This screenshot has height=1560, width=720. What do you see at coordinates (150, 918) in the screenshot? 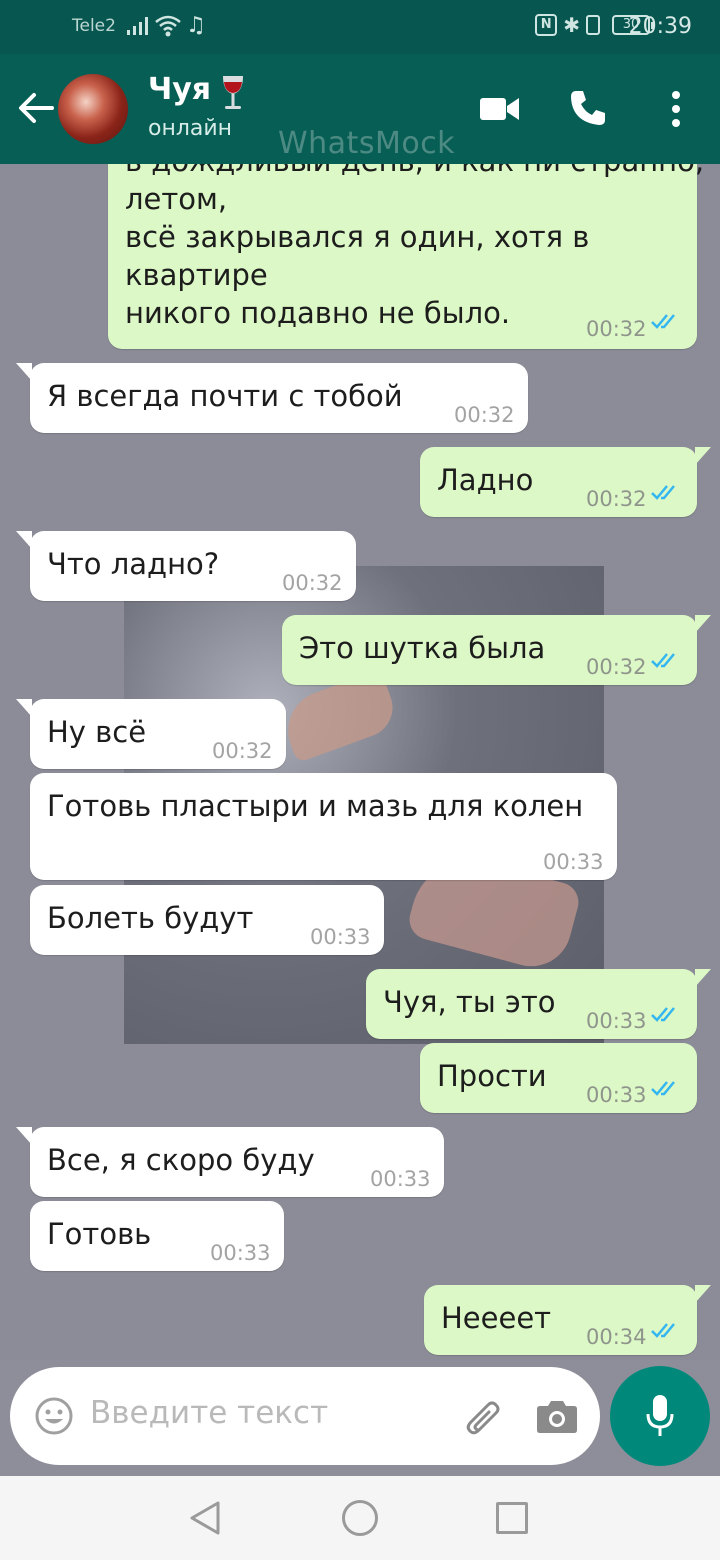
I see `message-text: Болеть будут` at bounding box center [150, 918].